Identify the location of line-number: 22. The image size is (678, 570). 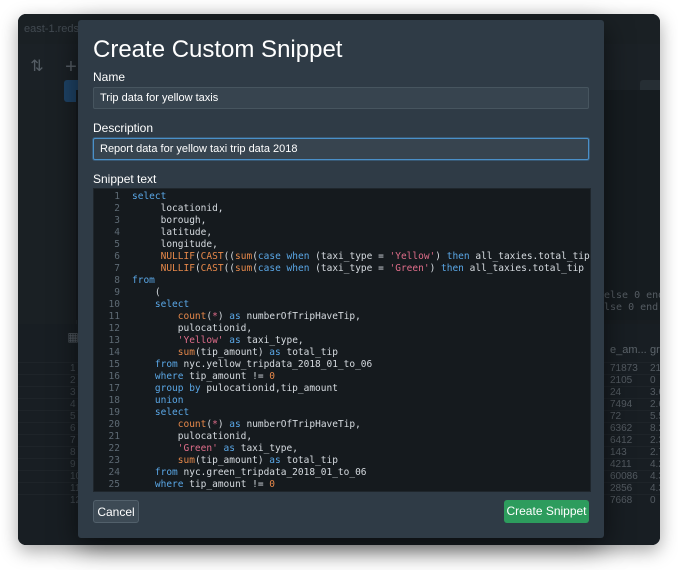
(114, 448).